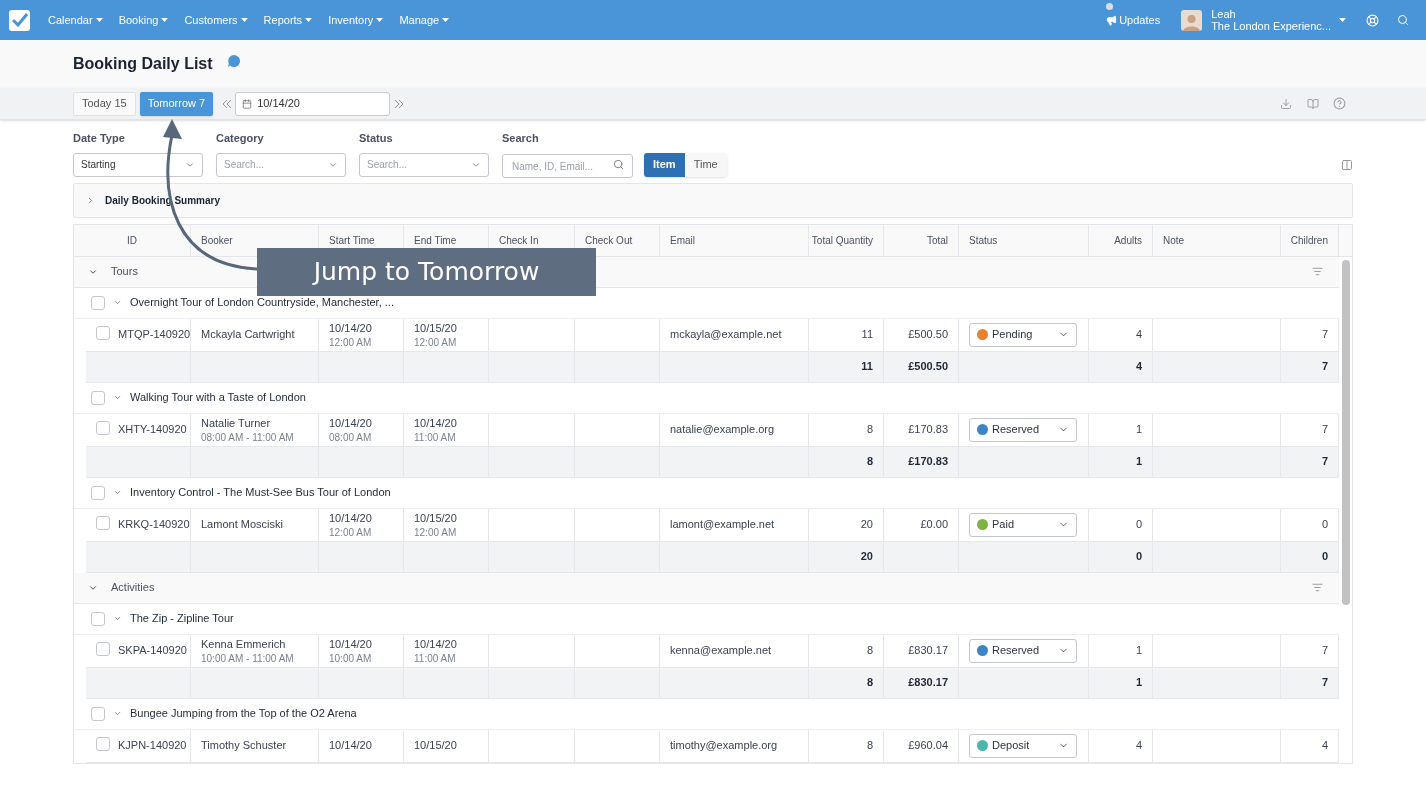 The height and width of the screenshot is (790, 1426). I want to click on column-header: ID, so click(132, 240).